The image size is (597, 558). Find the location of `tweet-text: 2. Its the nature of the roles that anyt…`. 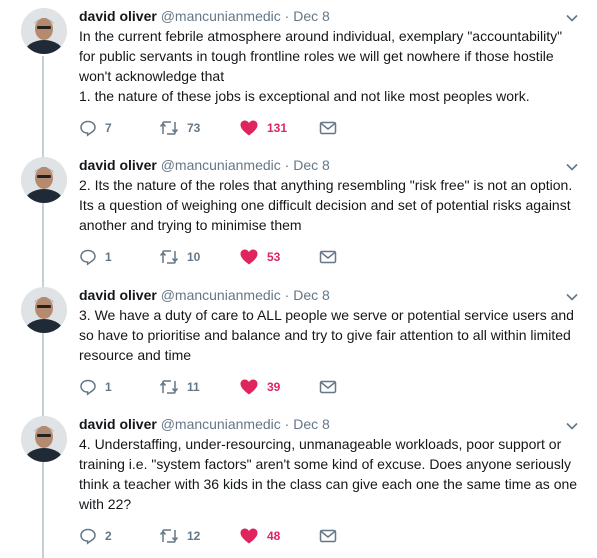

tweet-text: 2. Its the nature of the roles that anyt… is located at coordinates (329, 205).